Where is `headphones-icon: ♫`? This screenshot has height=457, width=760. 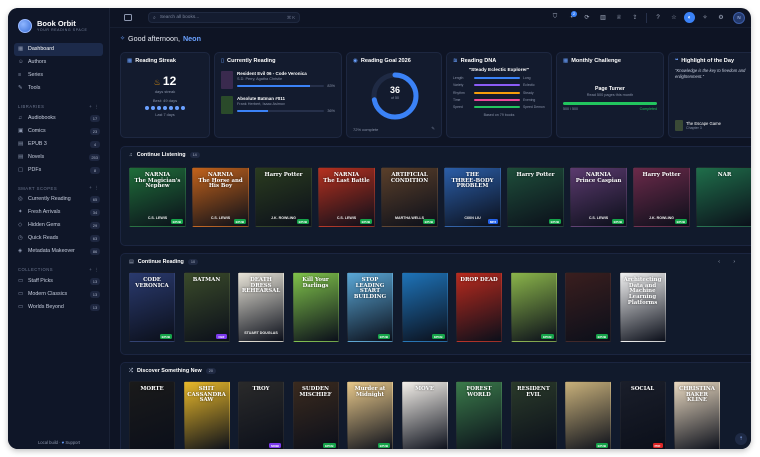
headphones-icon: ♫ is located at coordinates (20, 117).